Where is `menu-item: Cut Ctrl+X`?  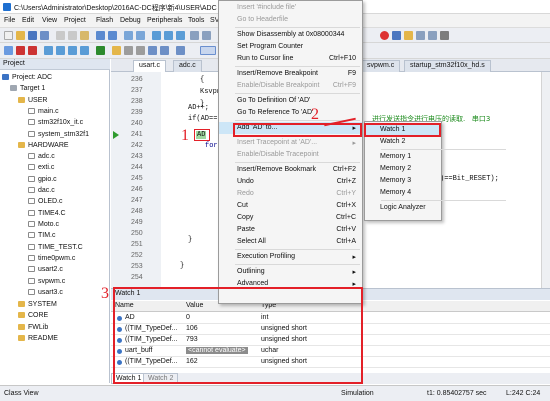
menu-item: Cut Ctrl+X is located at coordinates (290, 206).